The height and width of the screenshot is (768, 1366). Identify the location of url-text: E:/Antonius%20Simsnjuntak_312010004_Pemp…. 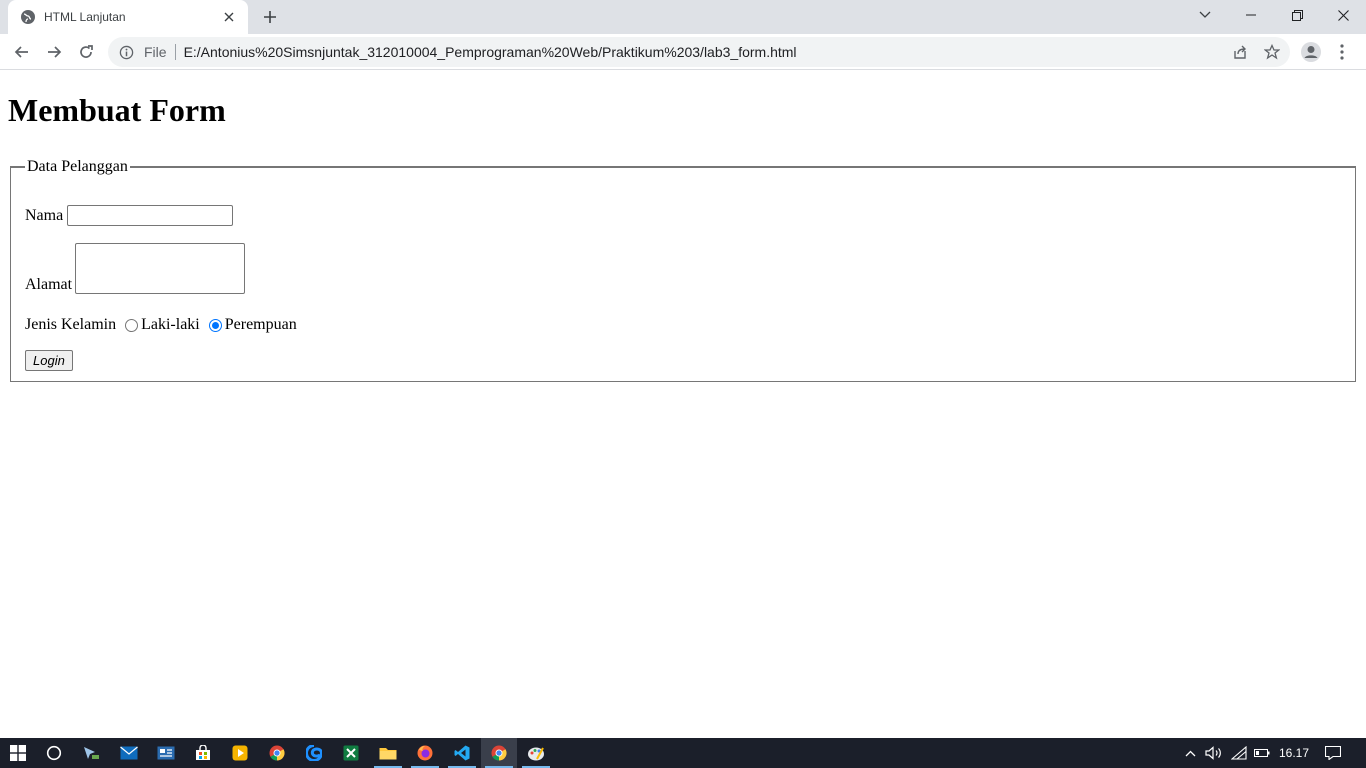
(490, 52).